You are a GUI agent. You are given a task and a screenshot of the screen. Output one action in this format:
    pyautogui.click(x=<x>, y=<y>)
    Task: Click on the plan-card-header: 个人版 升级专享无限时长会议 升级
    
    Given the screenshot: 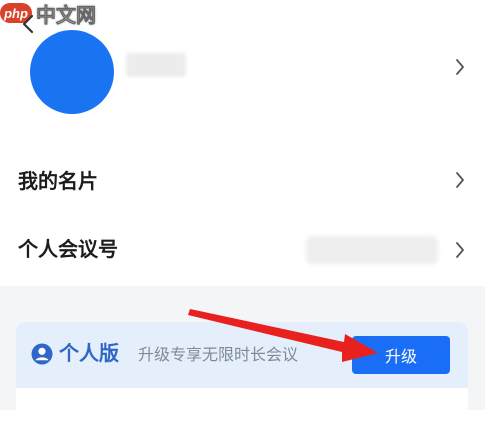 What is the action you would take?
    pyautogui.click(x=242, y=355)
    